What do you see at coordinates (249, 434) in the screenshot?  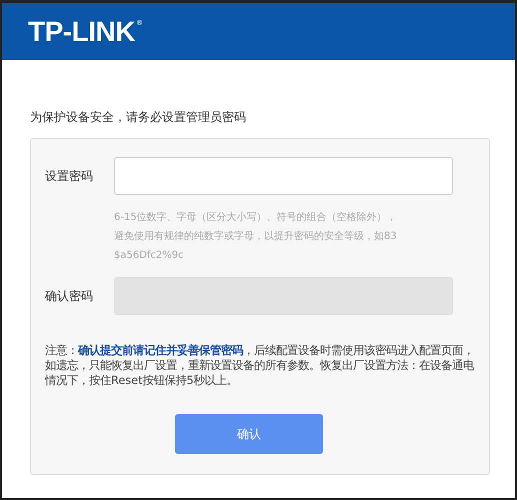 I see `confirm-button: 确认` at bounding box center [249, 434].